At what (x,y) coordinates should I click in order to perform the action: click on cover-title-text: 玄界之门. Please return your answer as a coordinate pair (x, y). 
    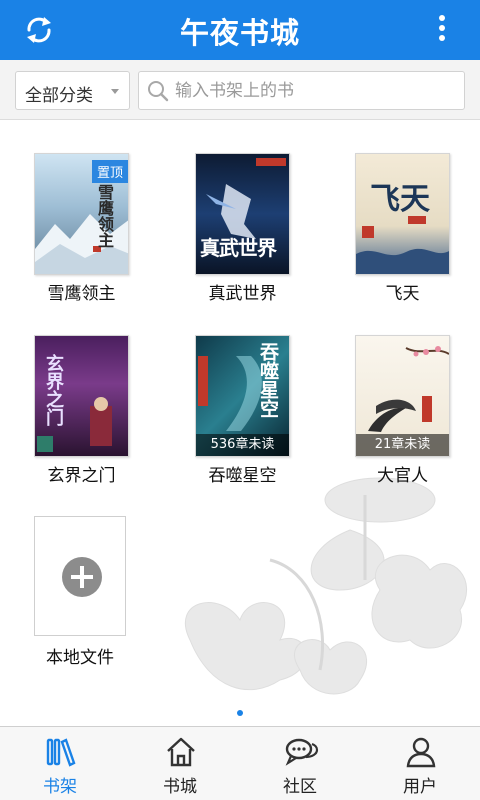
    Looking at the image, I should click on (53, 390).